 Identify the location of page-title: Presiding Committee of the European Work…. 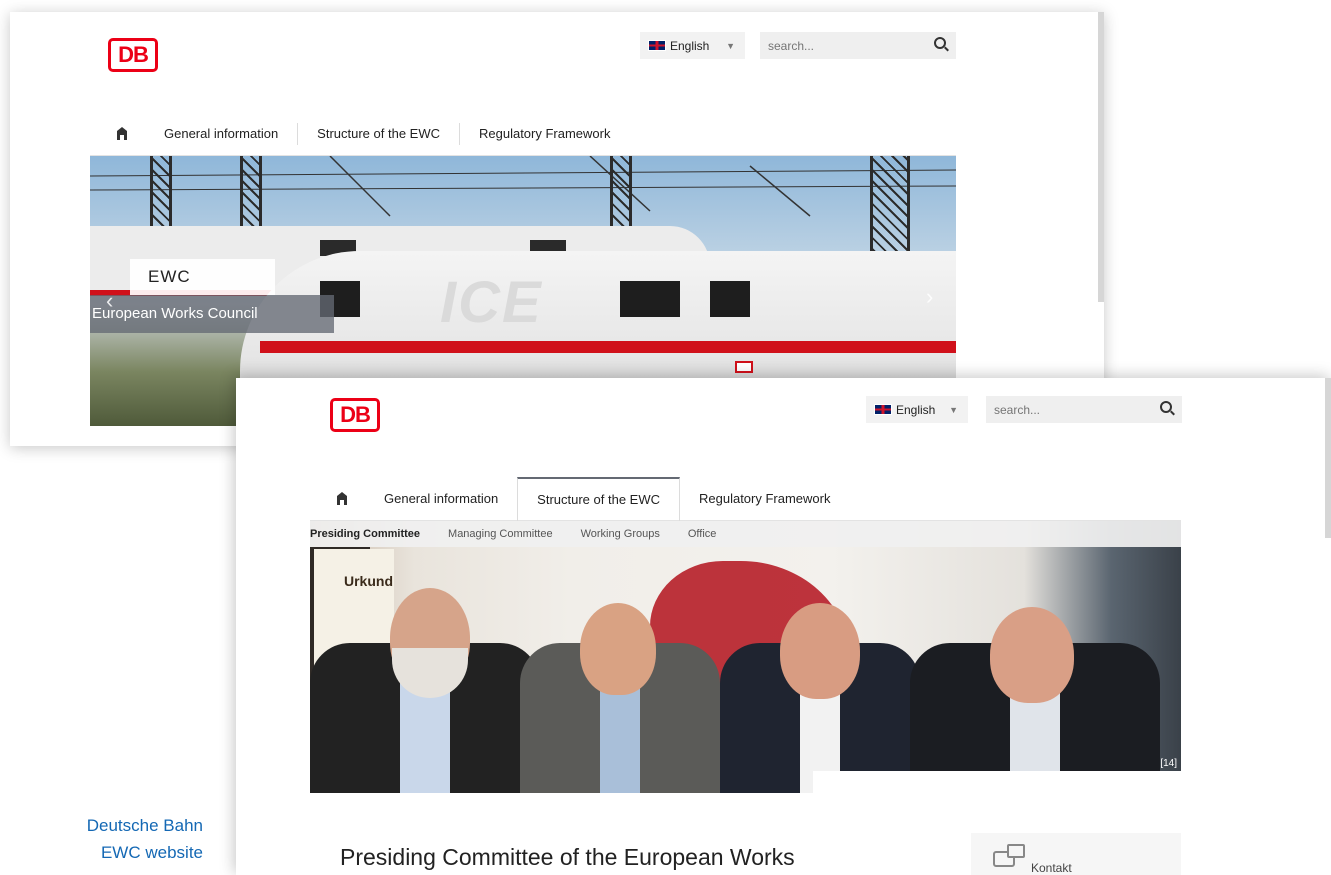
(567, 857).